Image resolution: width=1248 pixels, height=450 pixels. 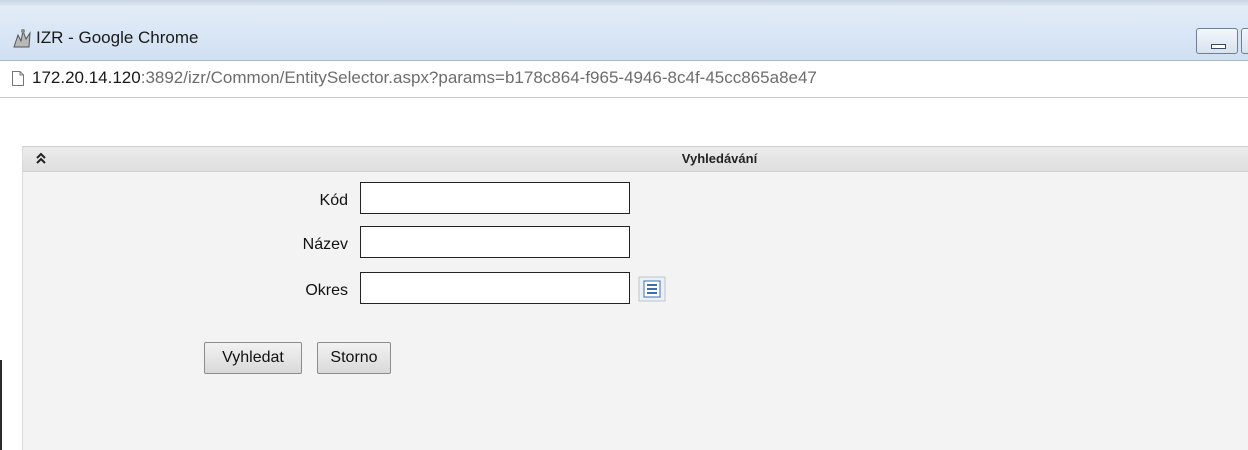 I want to click on window-left-edge, so click(x=1, y=405).